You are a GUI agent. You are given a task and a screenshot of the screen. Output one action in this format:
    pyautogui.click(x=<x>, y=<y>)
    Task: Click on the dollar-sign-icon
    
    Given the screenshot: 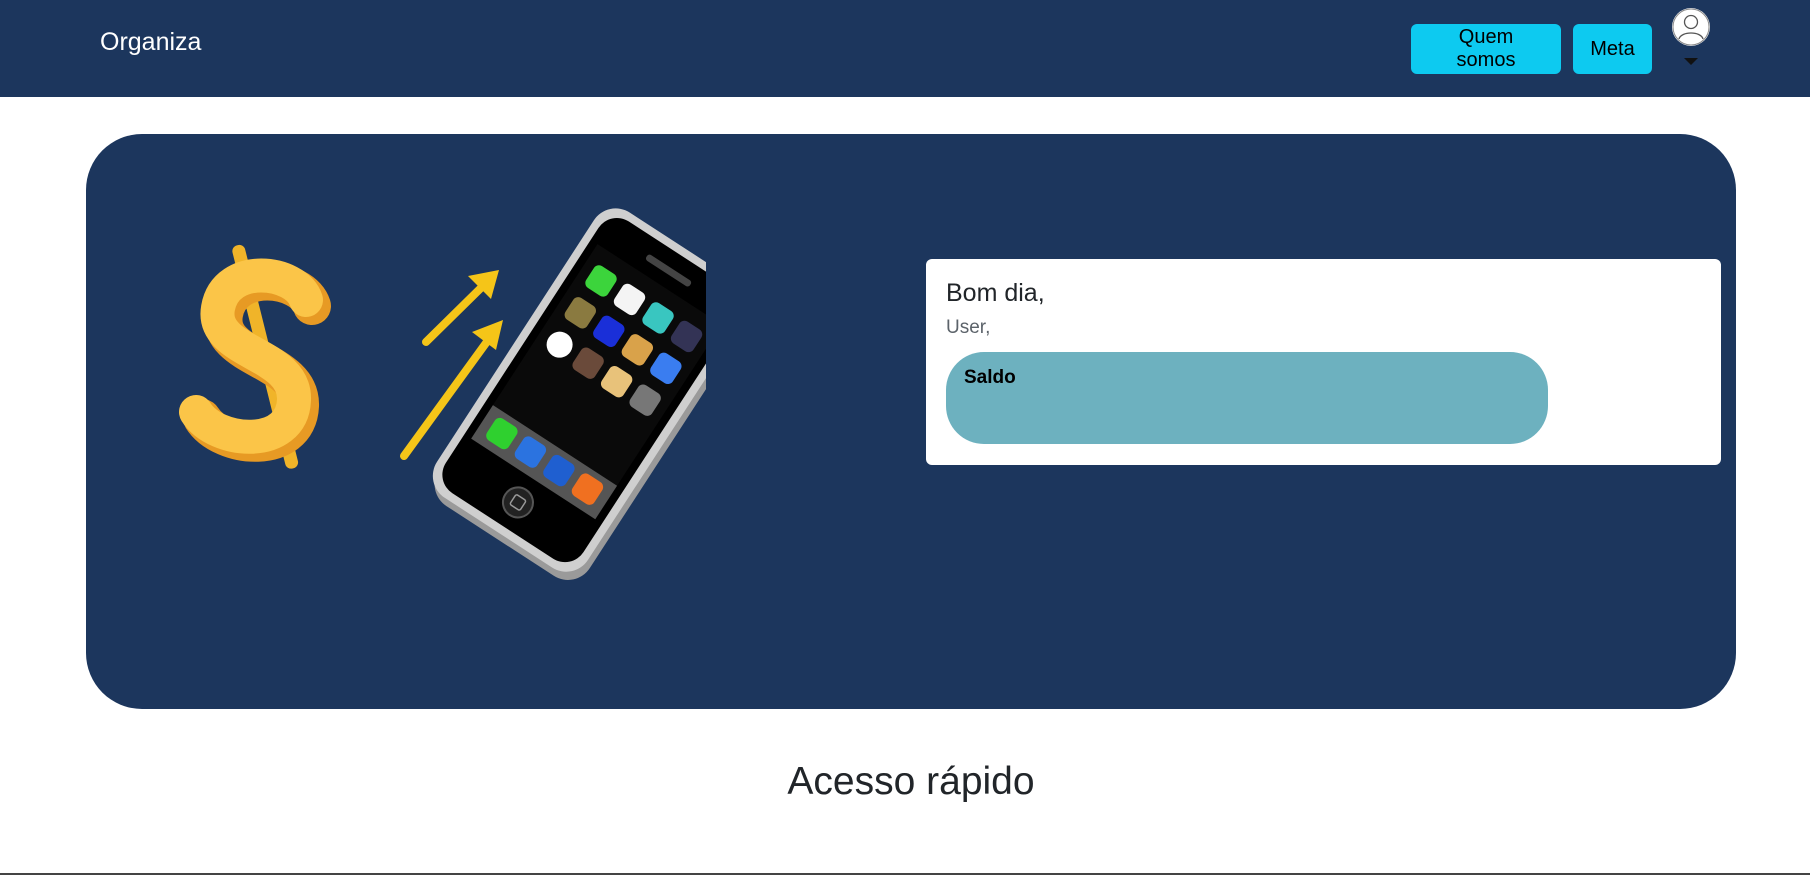 What is the action you would take?
    pyautogui.click(x=255, y=356)
    